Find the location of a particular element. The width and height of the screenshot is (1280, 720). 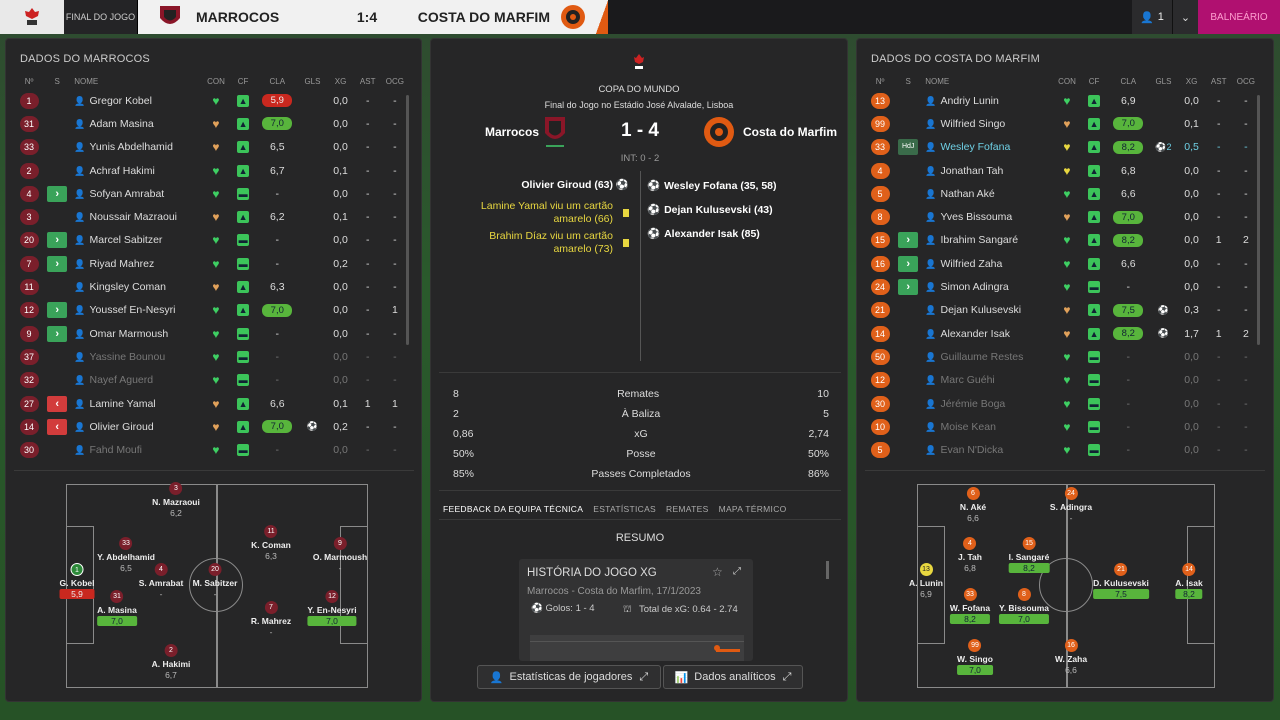

pitch-player: 4 J. Tah 6,8 is located at coordinates (970, 555).